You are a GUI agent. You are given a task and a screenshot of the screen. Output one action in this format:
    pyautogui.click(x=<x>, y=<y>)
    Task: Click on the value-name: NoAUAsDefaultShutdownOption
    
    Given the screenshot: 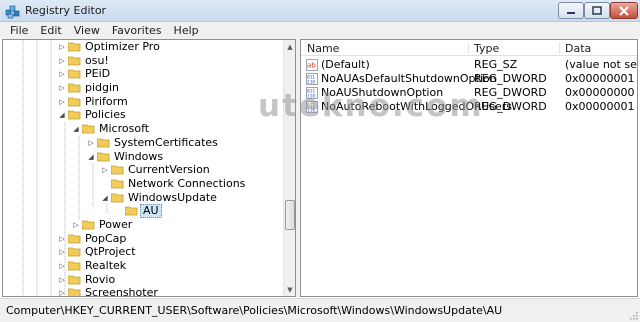 What is the action you would take?
    pyautogui.click(x=409, y=78)
    